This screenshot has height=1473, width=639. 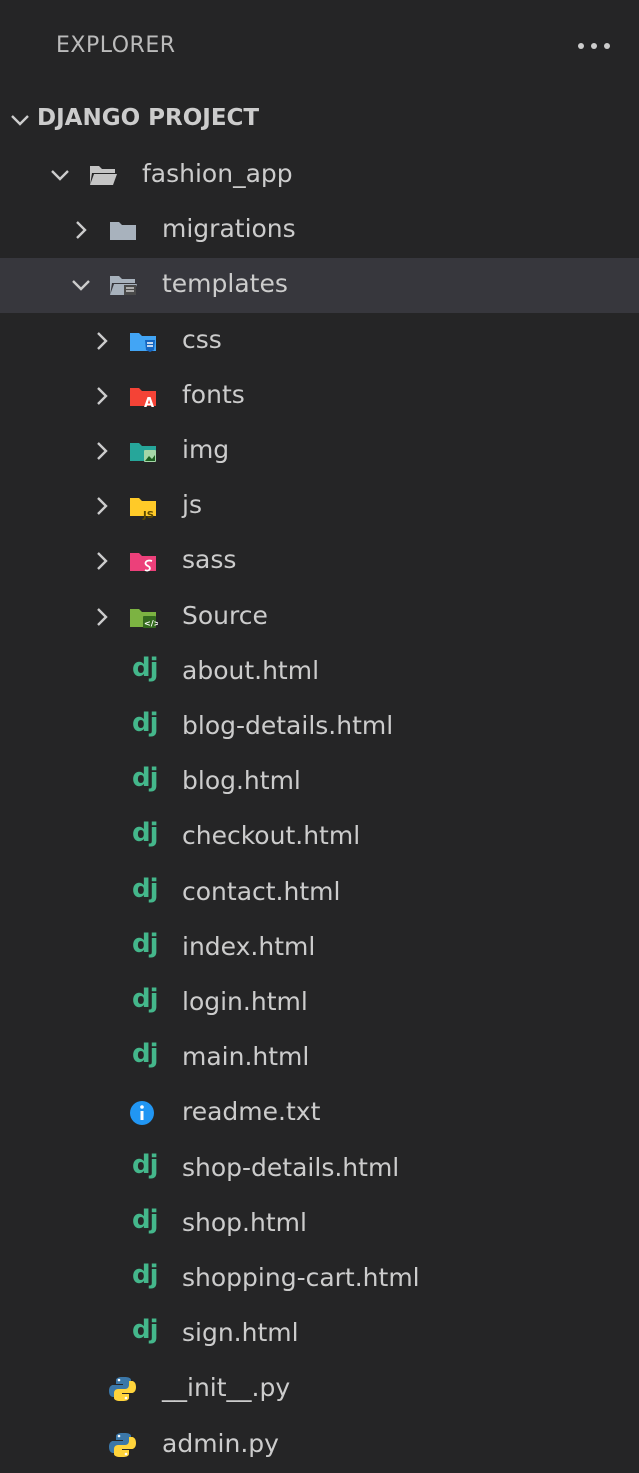 What do you see at coordinates (143, 451) in the screenshot?
I see `folder-img-icon` at bounding box center [143, 451].